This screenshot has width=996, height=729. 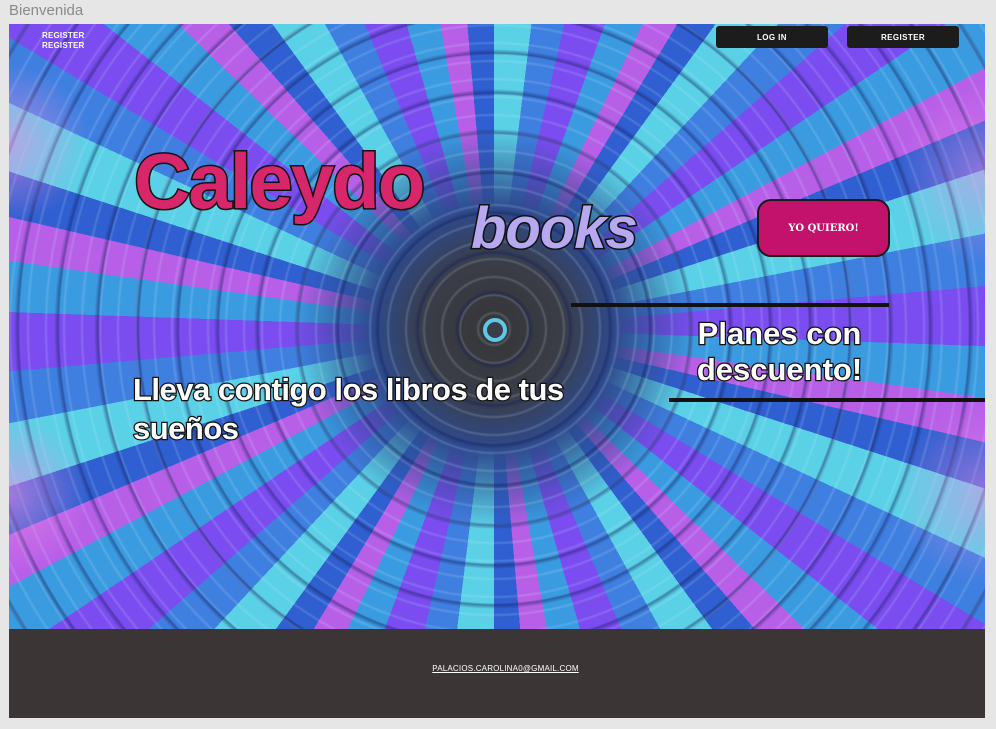 What do you see at coordinates (46, 10) in the screenshot?
I see `window-title: Bienvenida` at bounding box center [46, 10].